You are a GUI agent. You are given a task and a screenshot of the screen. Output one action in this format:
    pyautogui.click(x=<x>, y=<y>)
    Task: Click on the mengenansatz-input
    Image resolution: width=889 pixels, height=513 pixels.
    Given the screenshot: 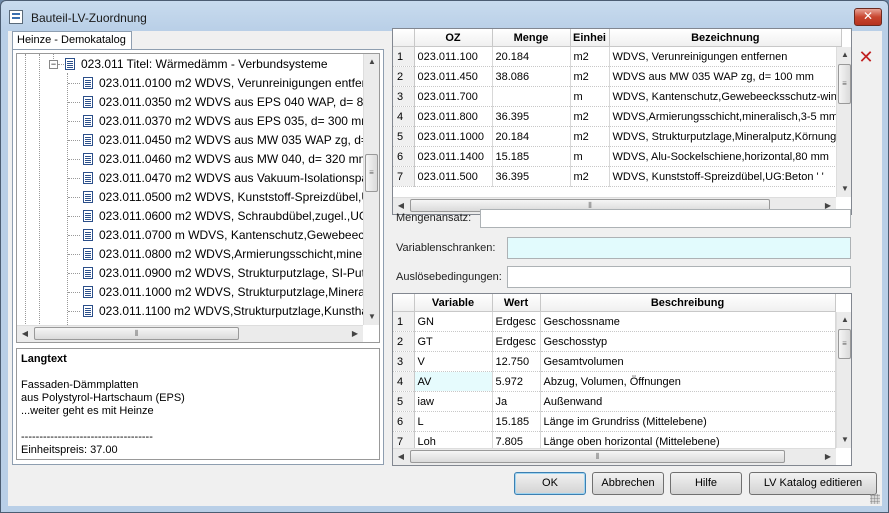 What is the action you would take?
    pyautogui.click(x=665, y=218)
    